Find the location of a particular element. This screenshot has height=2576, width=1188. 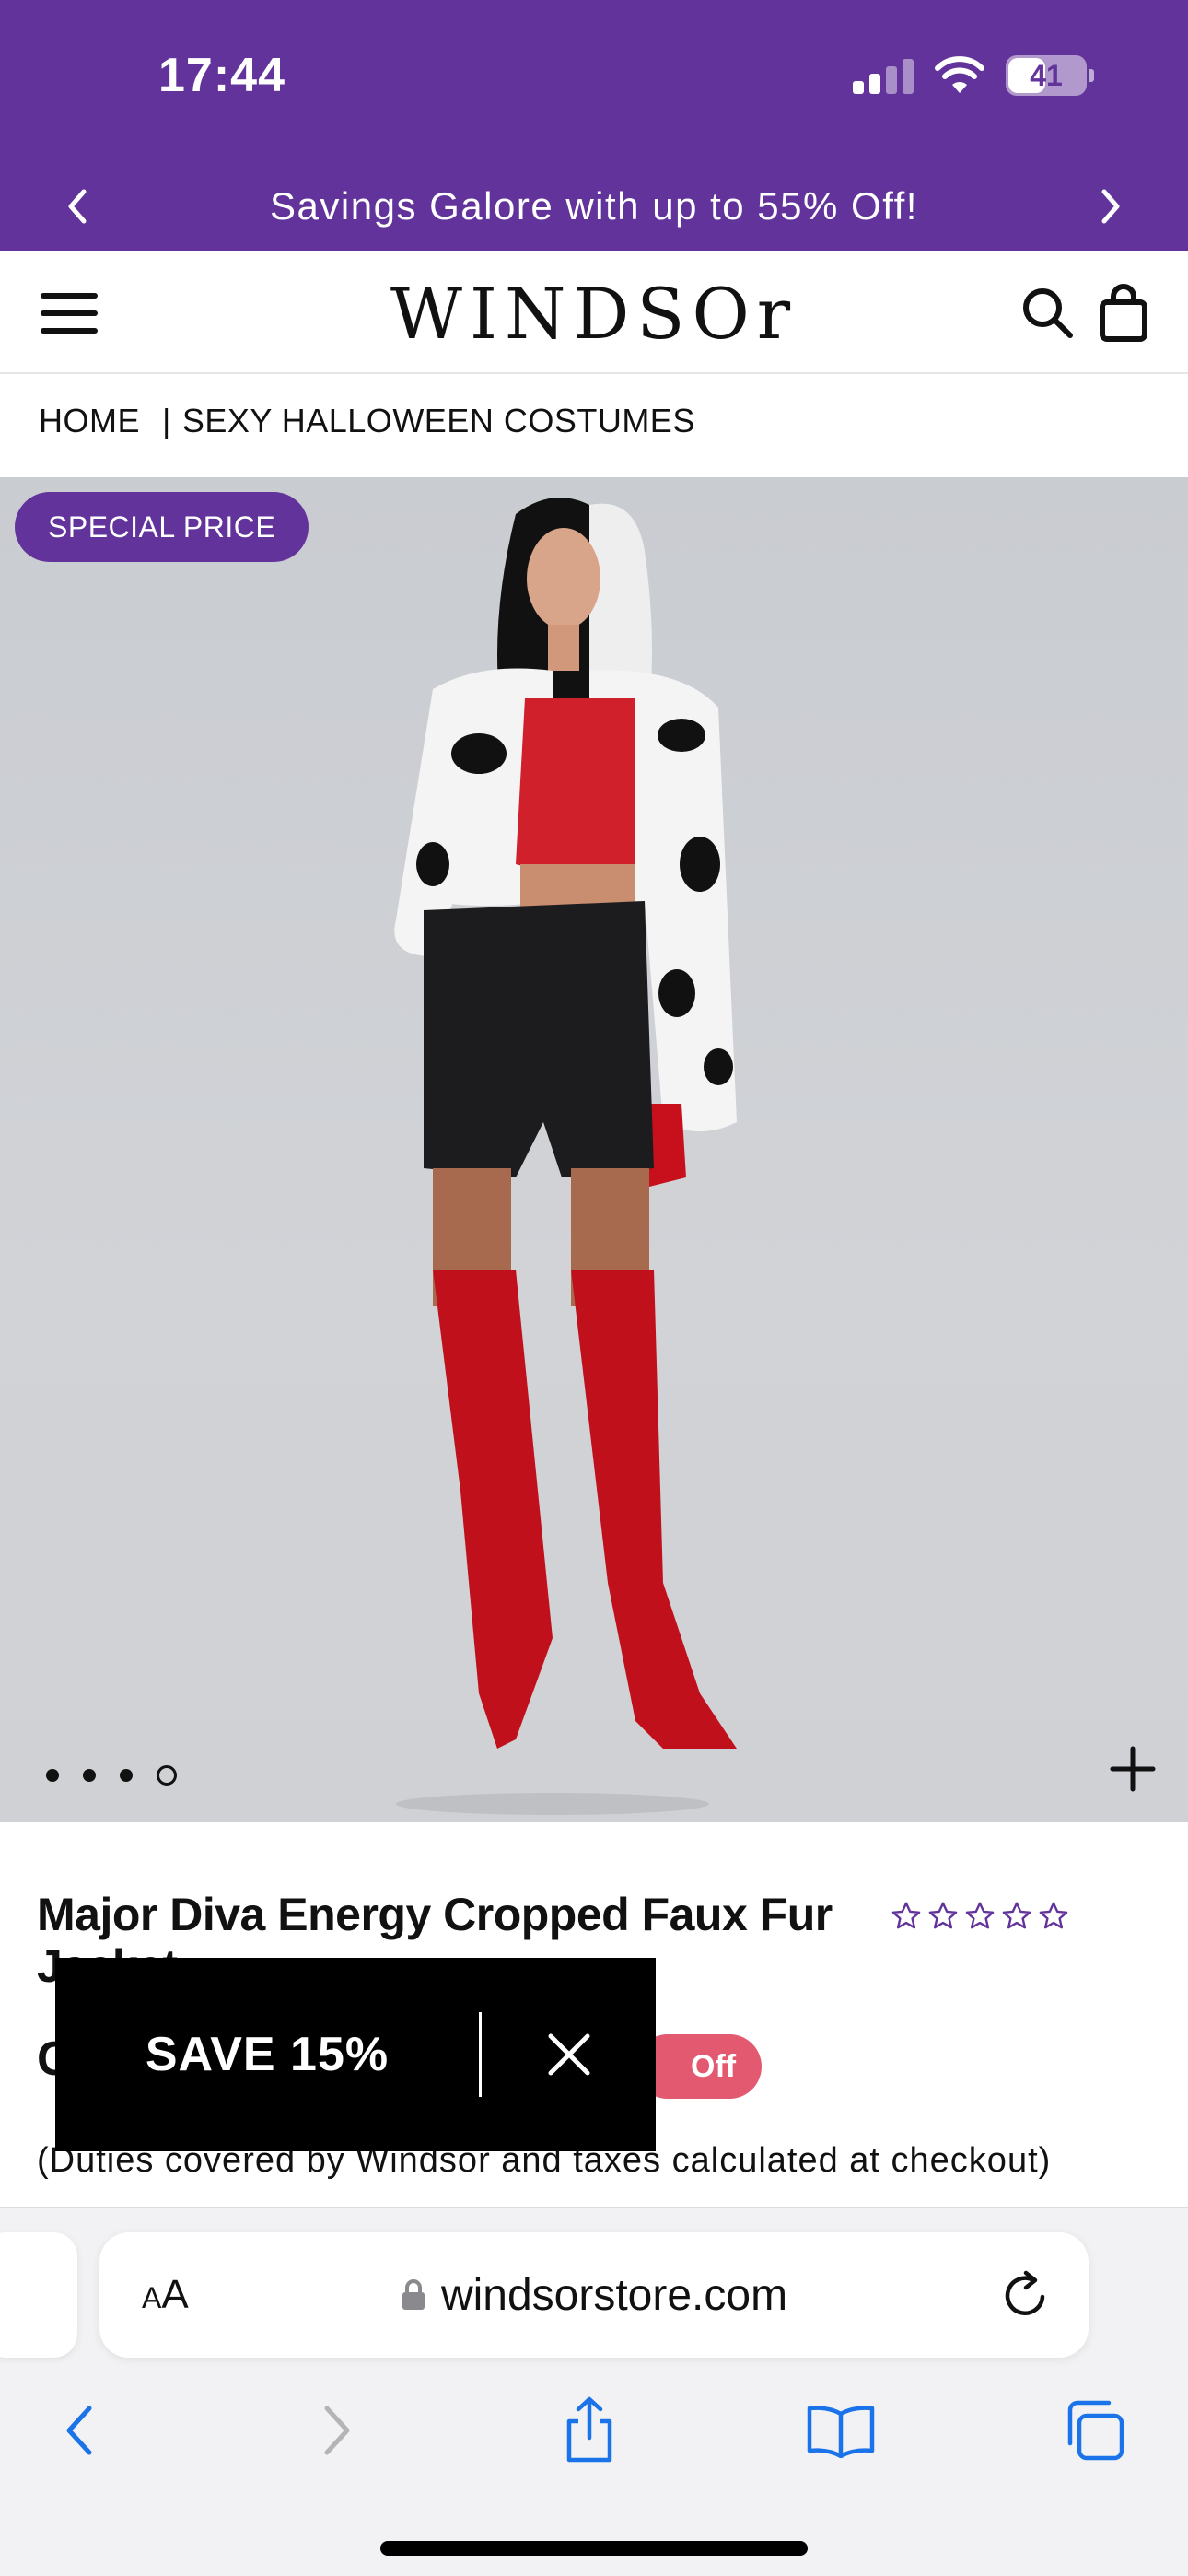

battery-level: 41 is located at coordinates (1046, 75).